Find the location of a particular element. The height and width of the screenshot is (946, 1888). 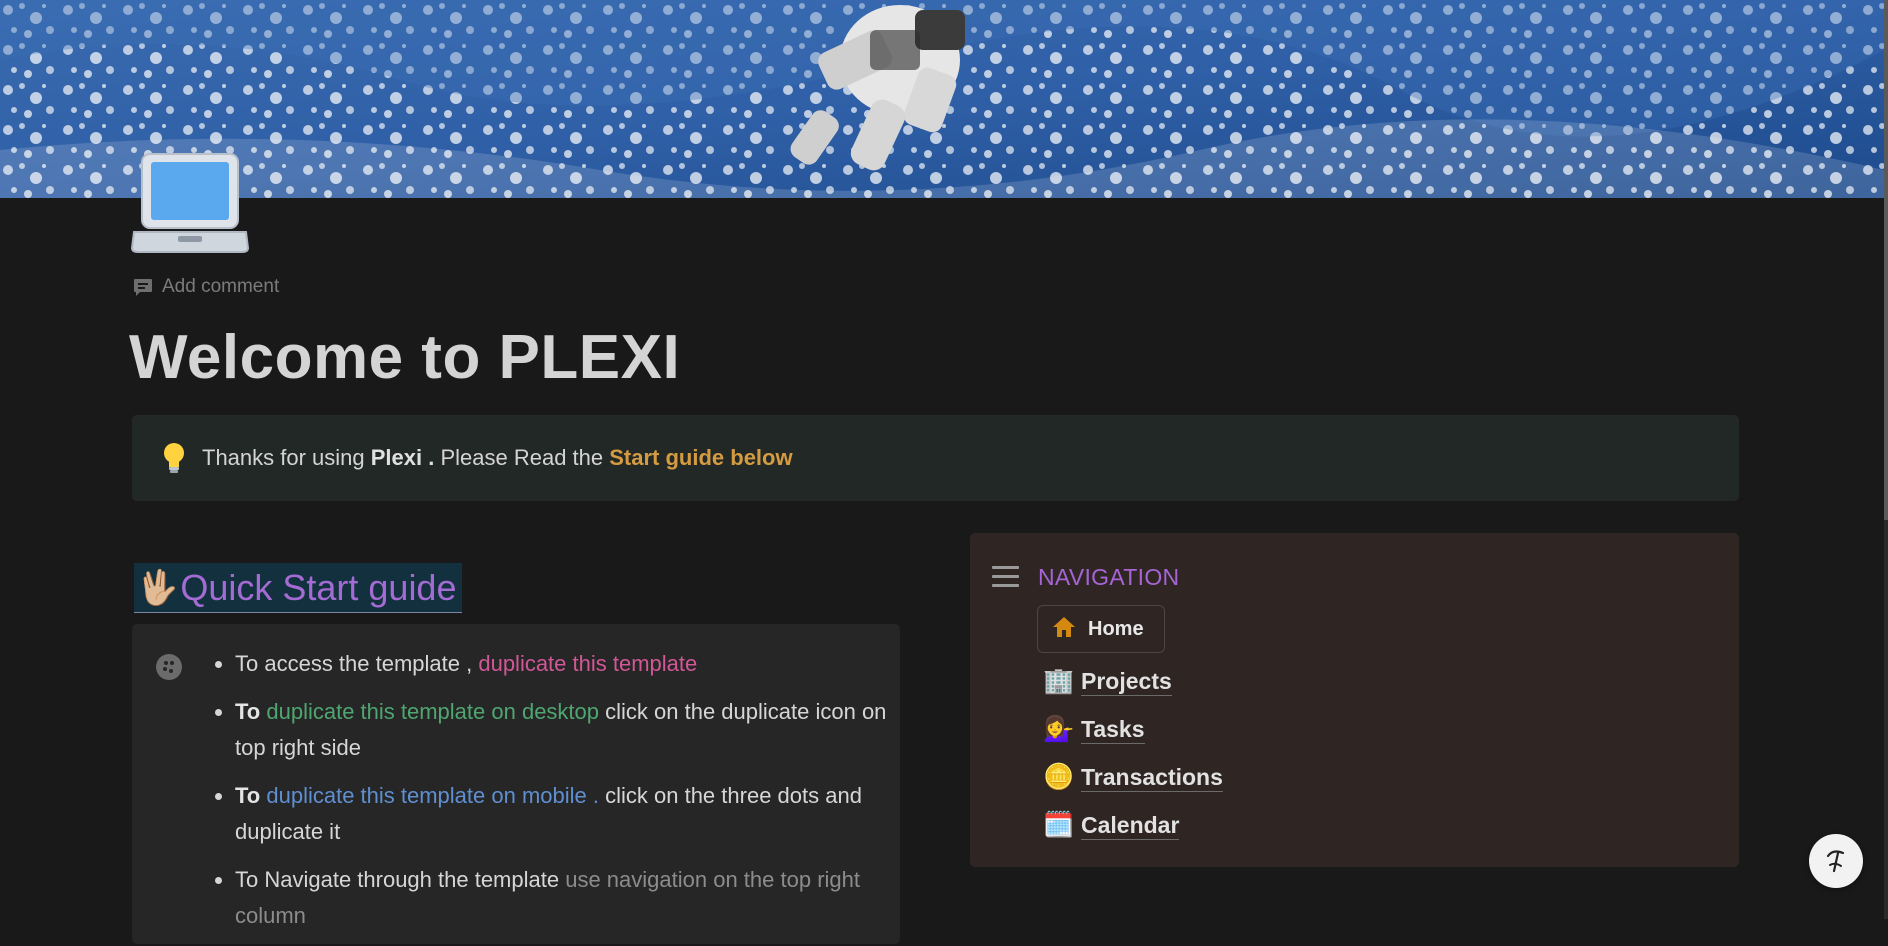

home-button: Home is located at coordinates (1101, 629).